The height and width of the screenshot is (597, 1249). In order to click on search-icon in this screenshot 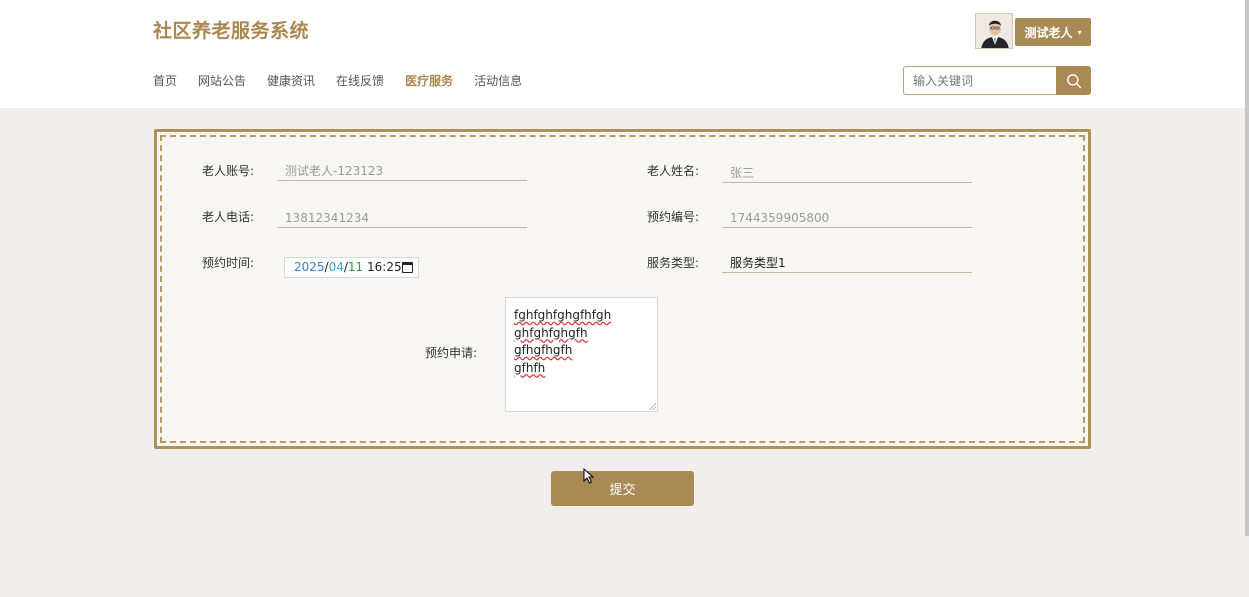, I will do `click(1073, 80)`.